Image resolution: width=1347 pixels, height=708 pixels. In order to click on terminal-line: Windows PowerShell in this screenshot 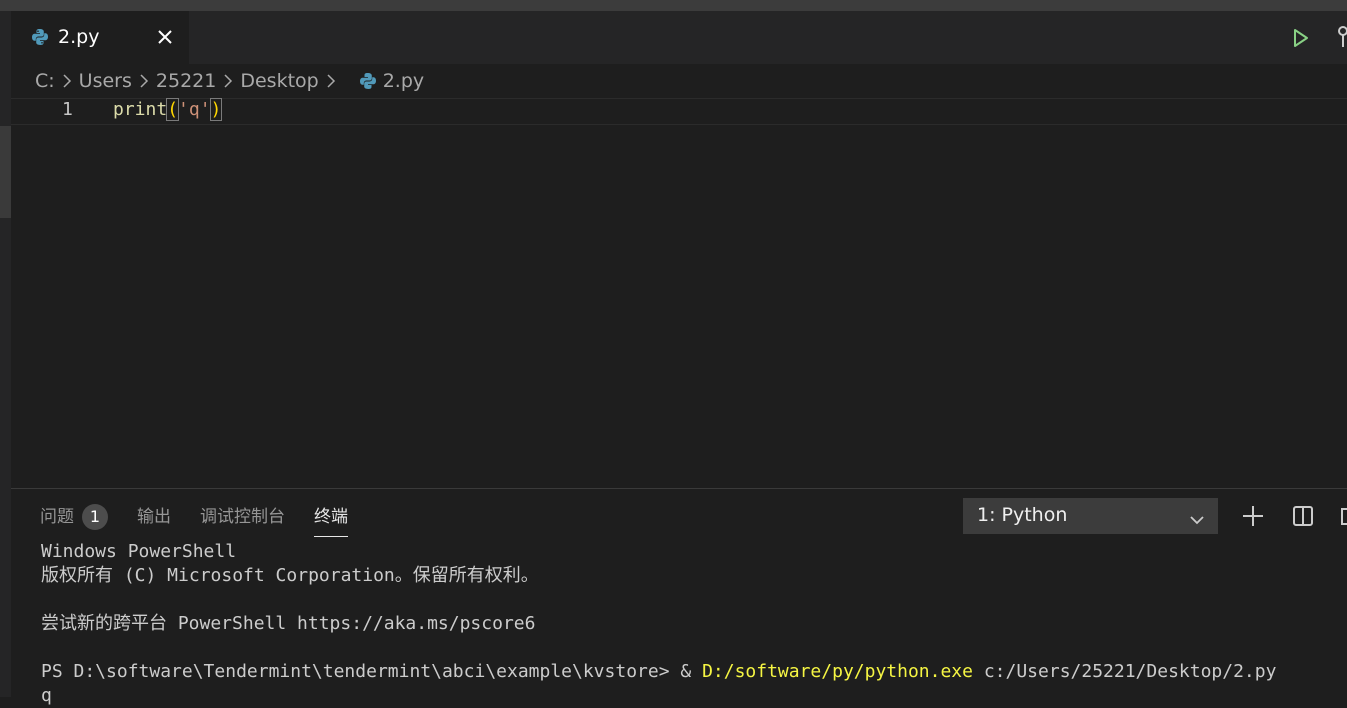, I will do `click(139, 551)`.